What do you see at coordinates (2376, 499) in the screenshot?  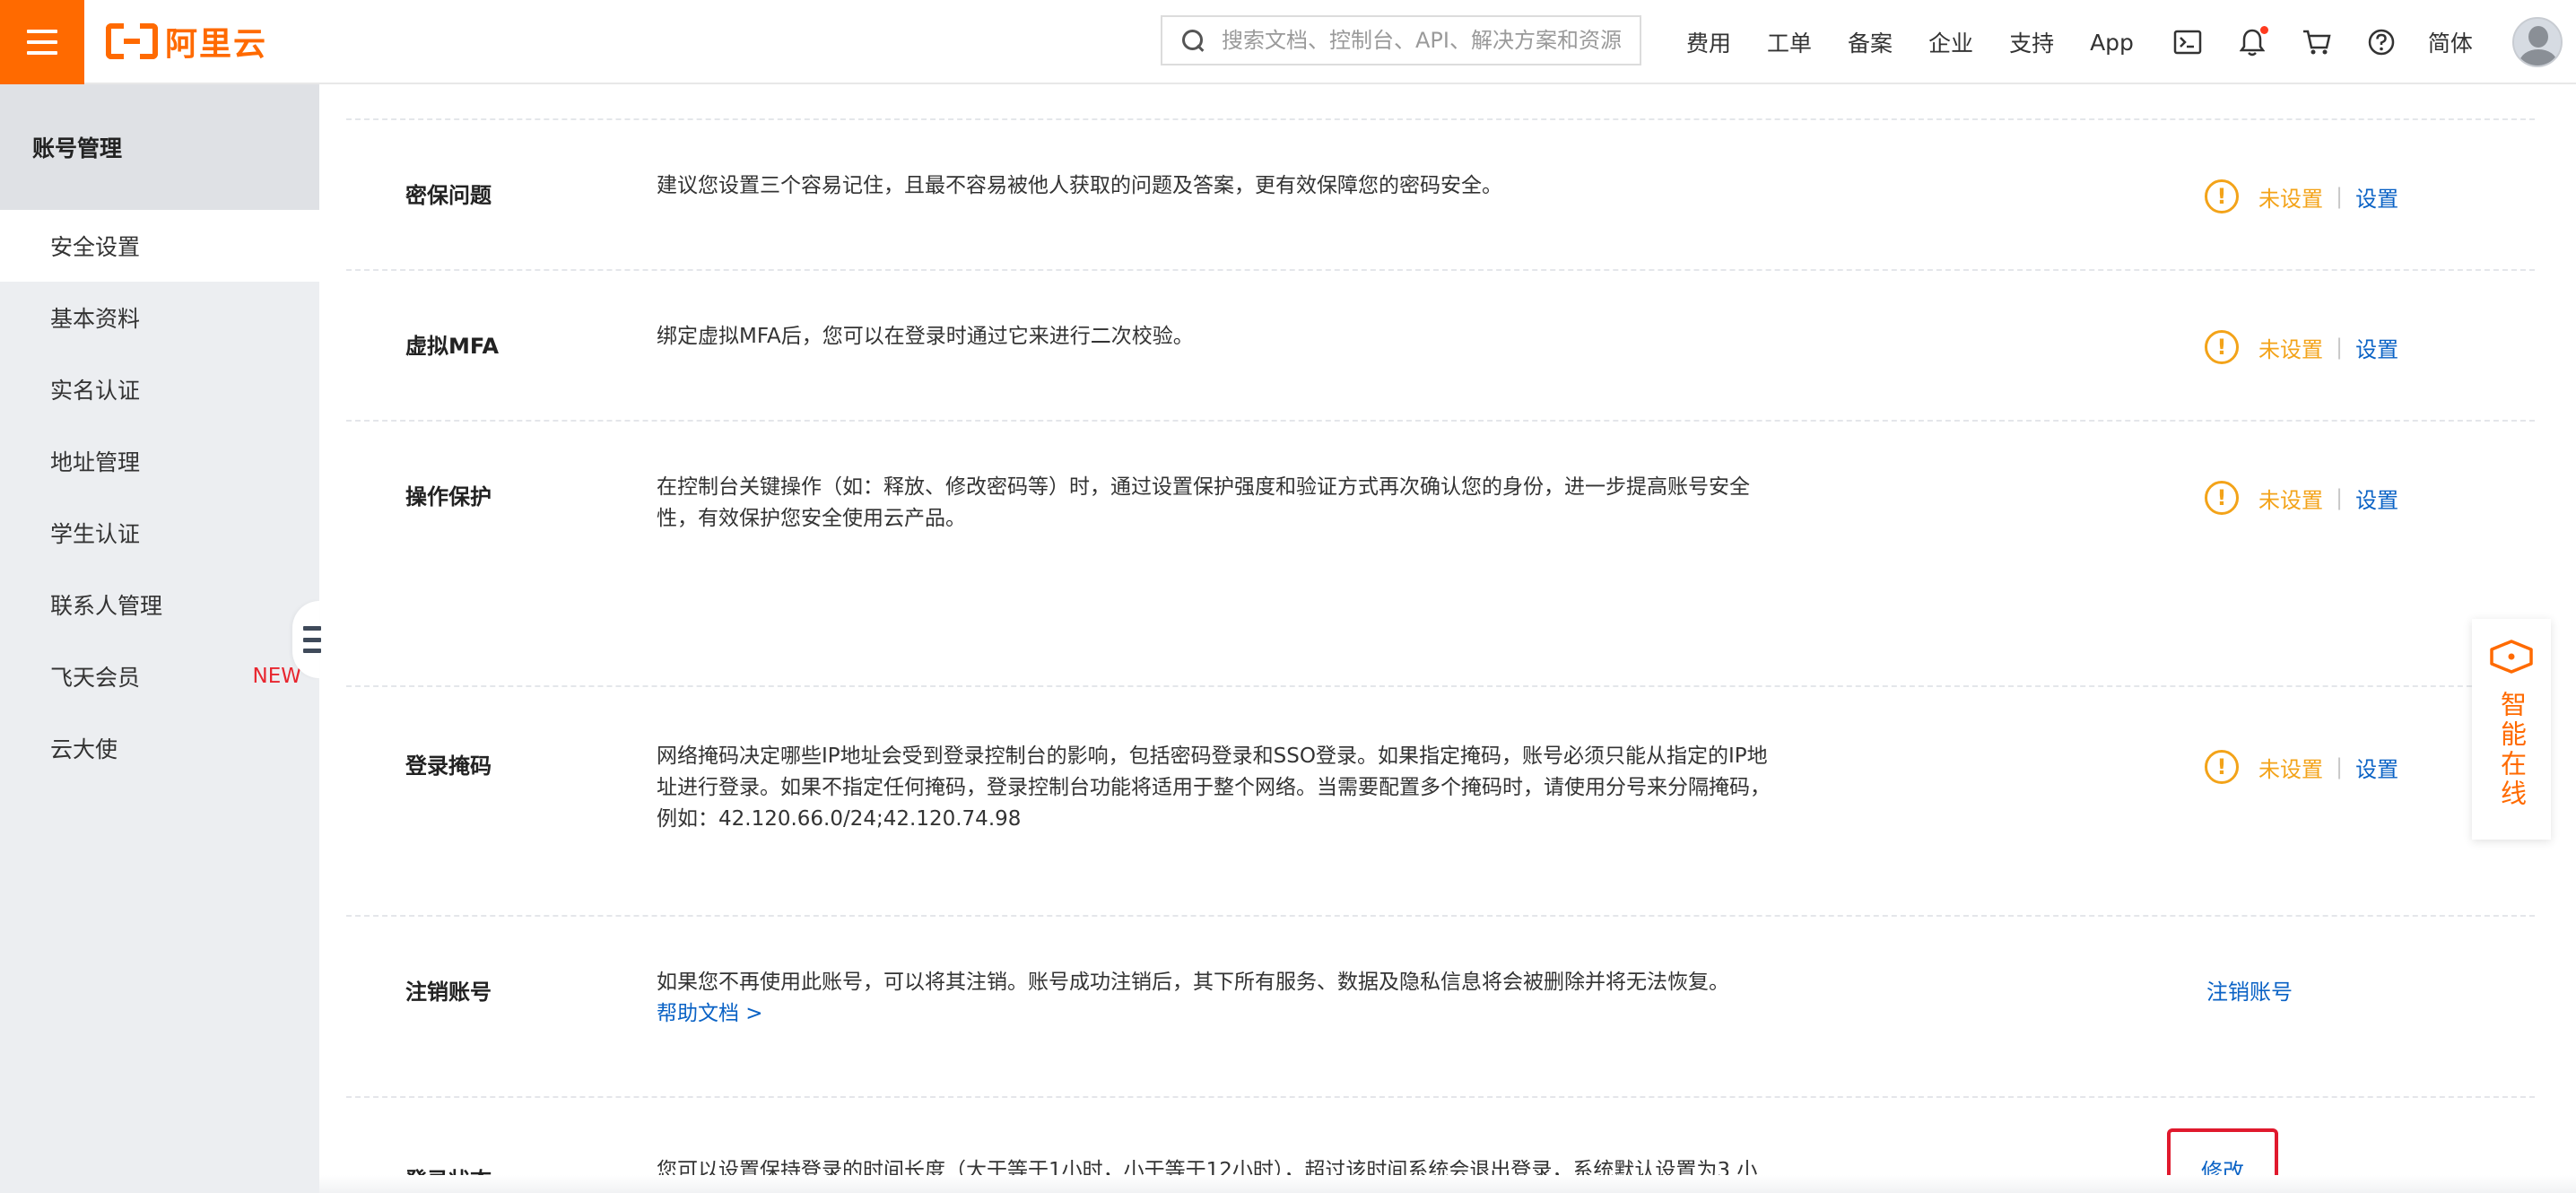 I see `set-operation-protection-link: 设置` at bounding box center [2376, 499].